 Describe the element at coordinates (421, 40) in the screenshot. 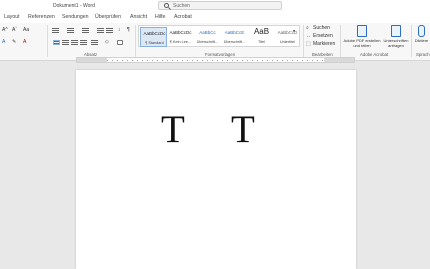

I see `dictate-label: Diktiere` at that location.